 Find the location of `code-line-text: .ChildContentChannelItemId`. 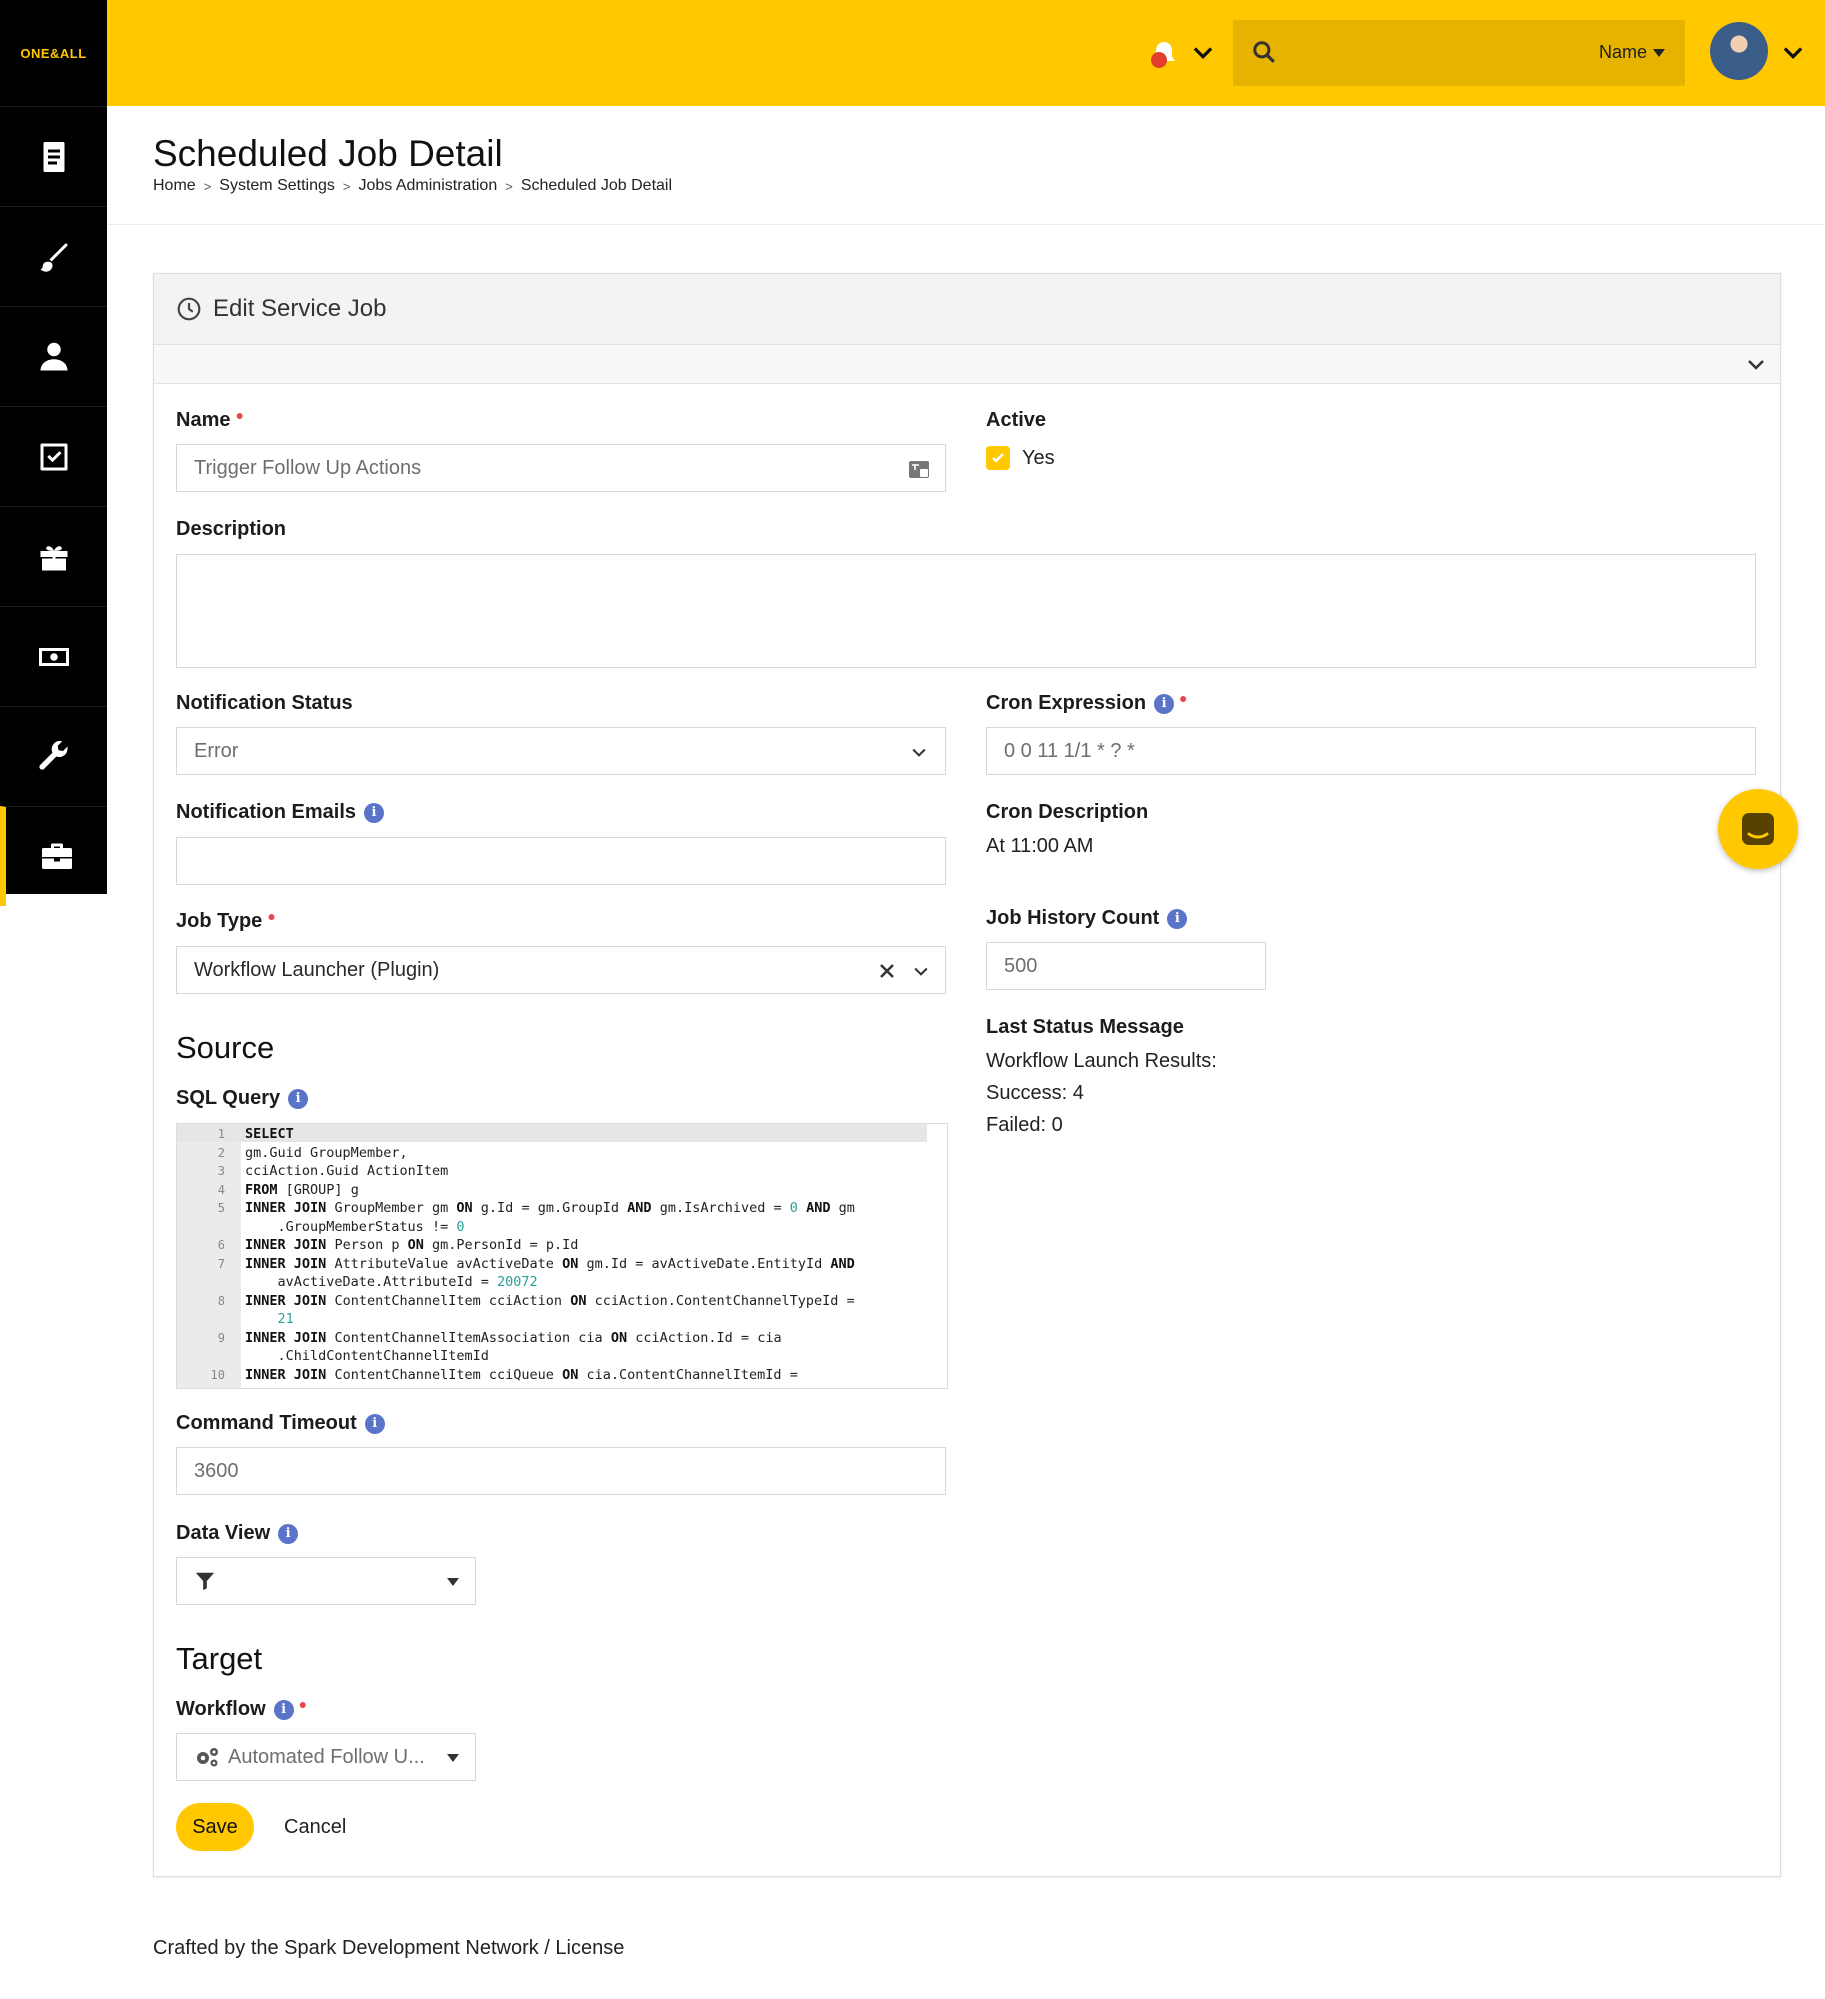

code-line-text: .ChildContentChannelItemId is located at coordinates (383, 1356).